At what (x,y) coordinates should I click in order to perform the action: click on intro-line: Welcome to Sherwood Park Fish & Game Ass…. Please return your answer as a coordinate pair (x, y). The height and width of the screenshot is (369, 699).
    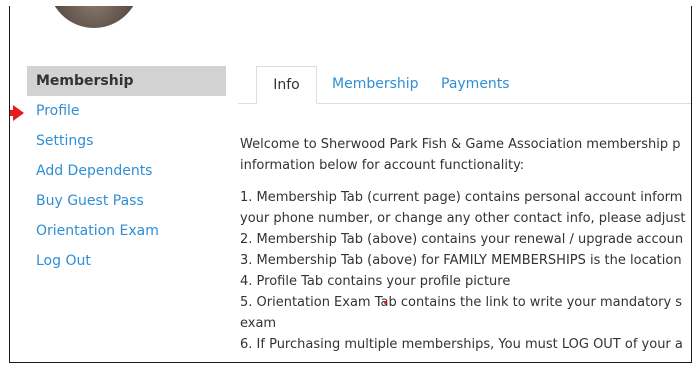
    Looking at the image, I should click on (460, 144).